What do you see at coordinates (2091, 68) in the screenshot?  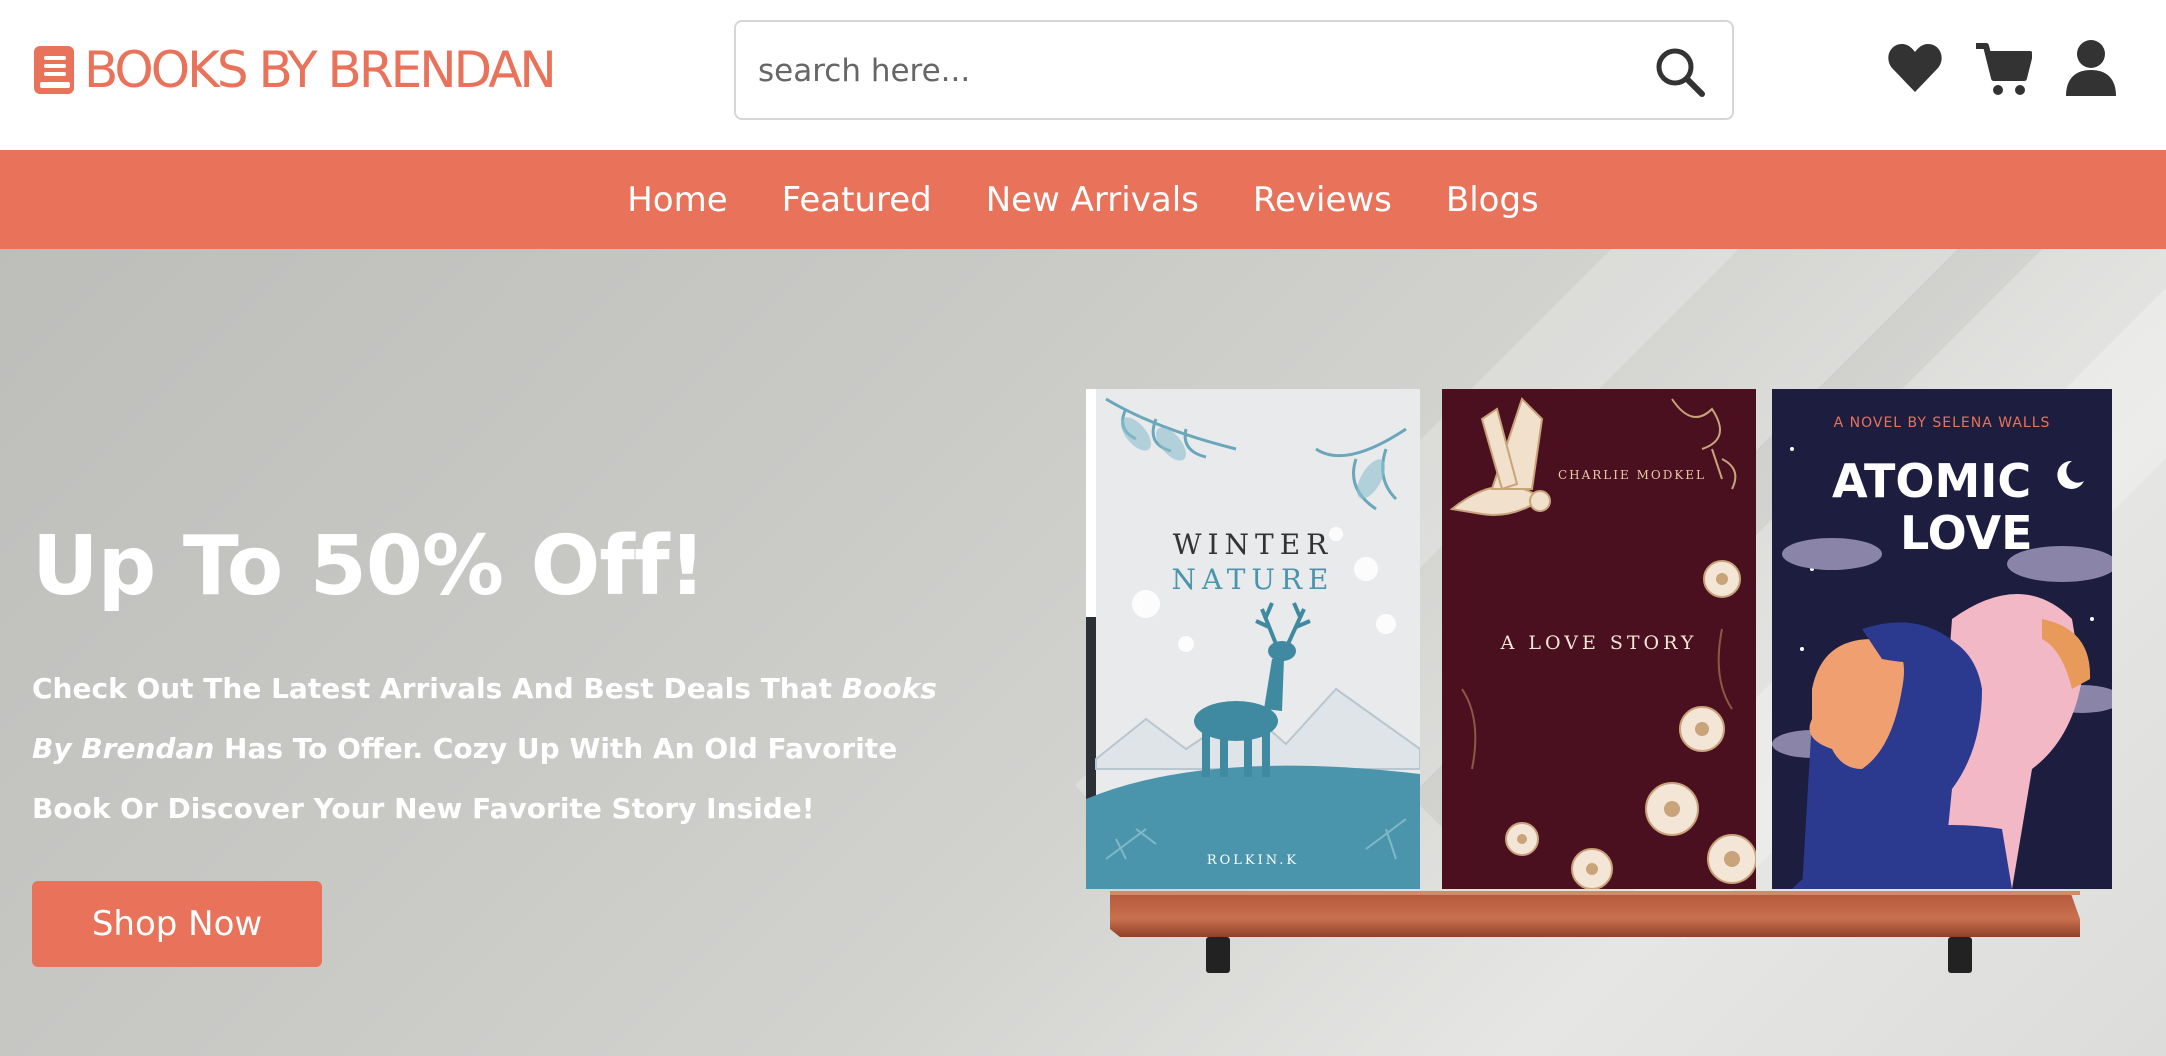 I see `user-icon` at bounding box center [2091, 68].